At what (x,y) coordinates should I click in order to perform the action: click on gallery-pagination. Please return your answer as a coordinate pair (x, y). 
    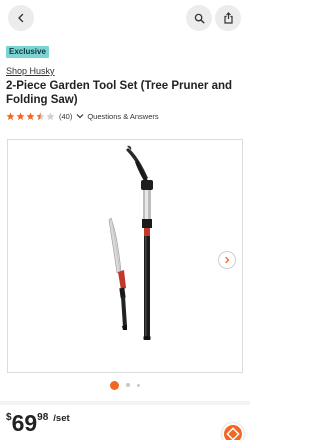
    Looking at the image, I should click on (125, 385).